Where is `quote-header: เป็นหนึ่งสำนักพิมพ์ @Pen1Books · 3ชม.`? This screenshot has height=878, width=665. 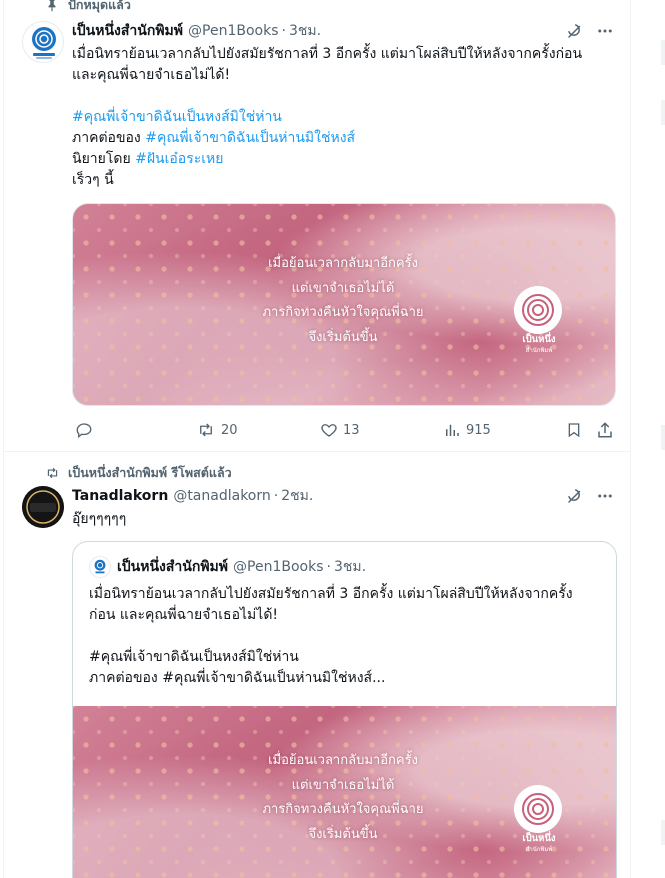
quote-header: เป็นหนึ่งสำนักพิมพ์ @Pen1Books · 3ชม. is located at coordinates (346, 567).